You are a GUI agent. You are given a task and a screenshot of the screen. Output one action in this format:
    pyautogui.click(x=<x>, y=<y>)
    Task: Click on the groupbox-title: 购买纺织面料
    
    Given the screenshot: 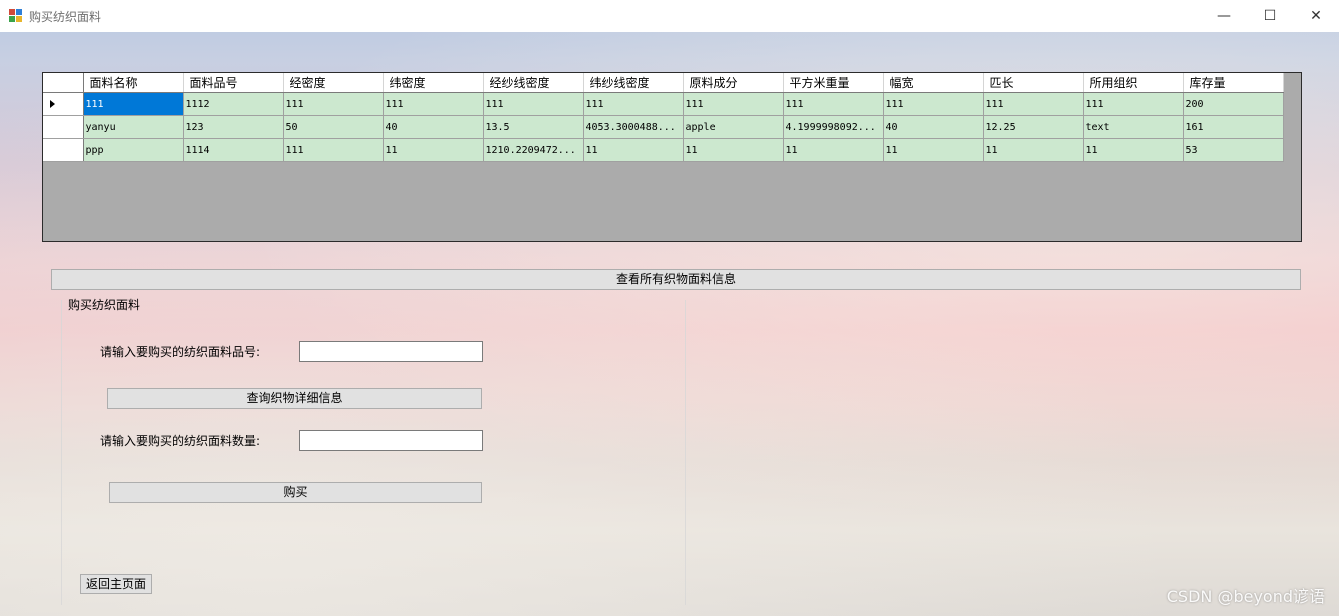 What is the action you would take?
    pyautogui.click(x=104, y=305)
    